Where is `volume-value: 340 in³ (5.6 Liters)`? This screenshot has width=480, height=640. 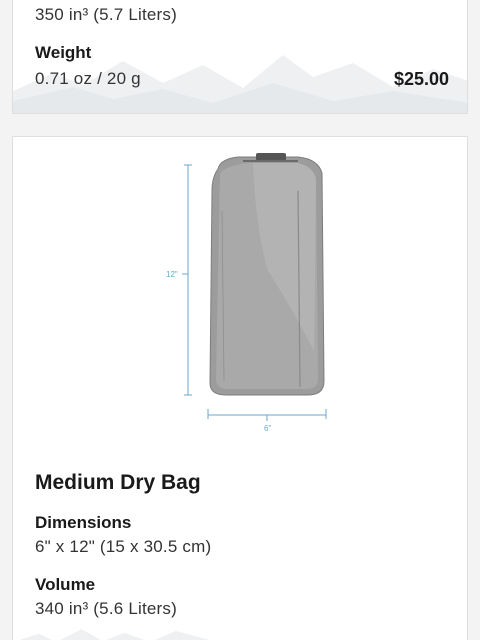
volume-value: 340 in³ (5.6 Liters) is located at coordinates (106, 608).